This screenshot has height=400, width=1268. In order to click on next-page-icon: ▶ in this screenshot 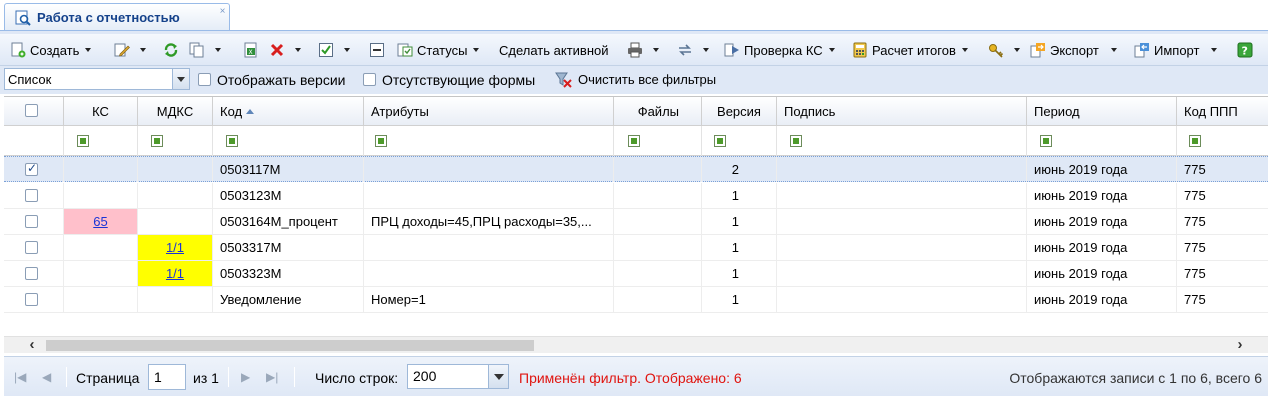, I will do `click(248, 377)`.